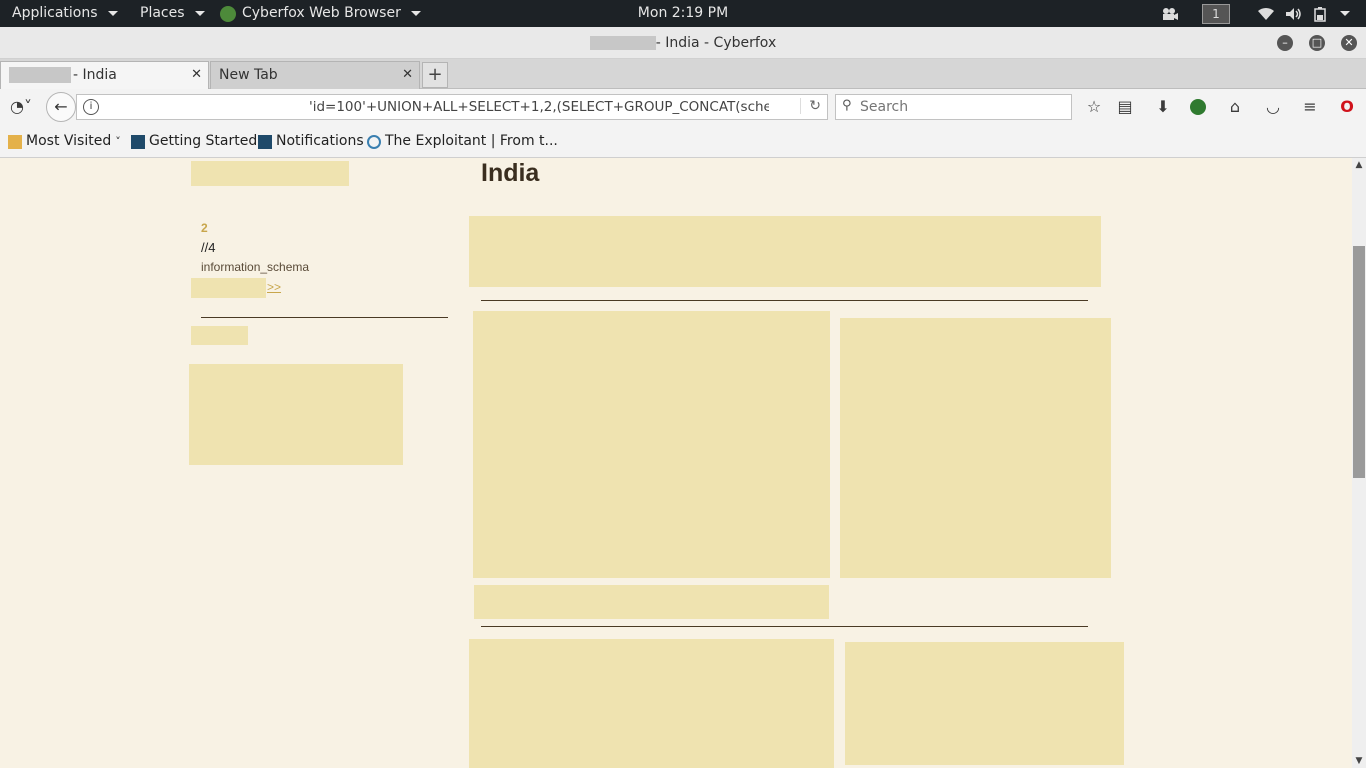  I want to click on bookmark-most-visited: Most Visited ˅, so click(64, 141).